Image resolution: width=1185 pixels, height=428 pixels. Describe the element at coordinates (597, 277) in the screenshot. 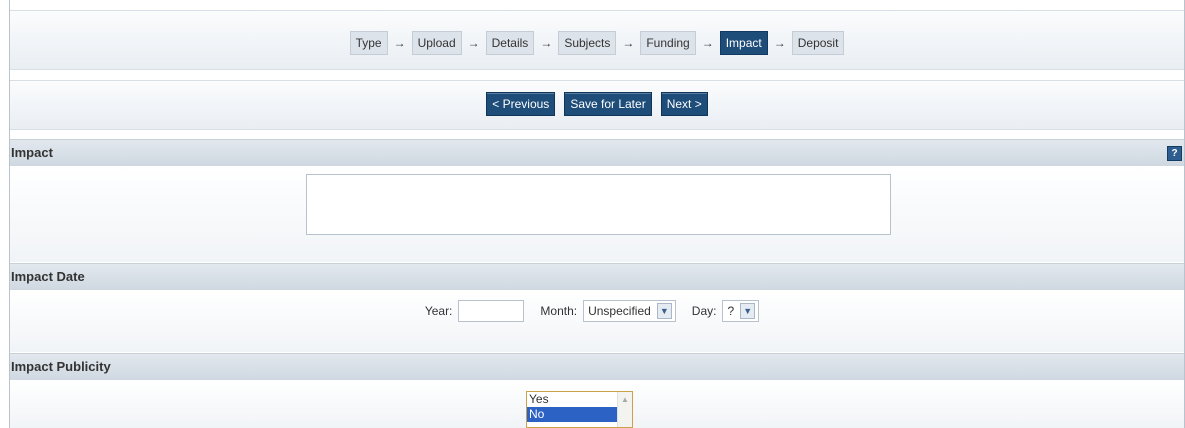

I see `impact-date-heading: Impact Date` at that location.